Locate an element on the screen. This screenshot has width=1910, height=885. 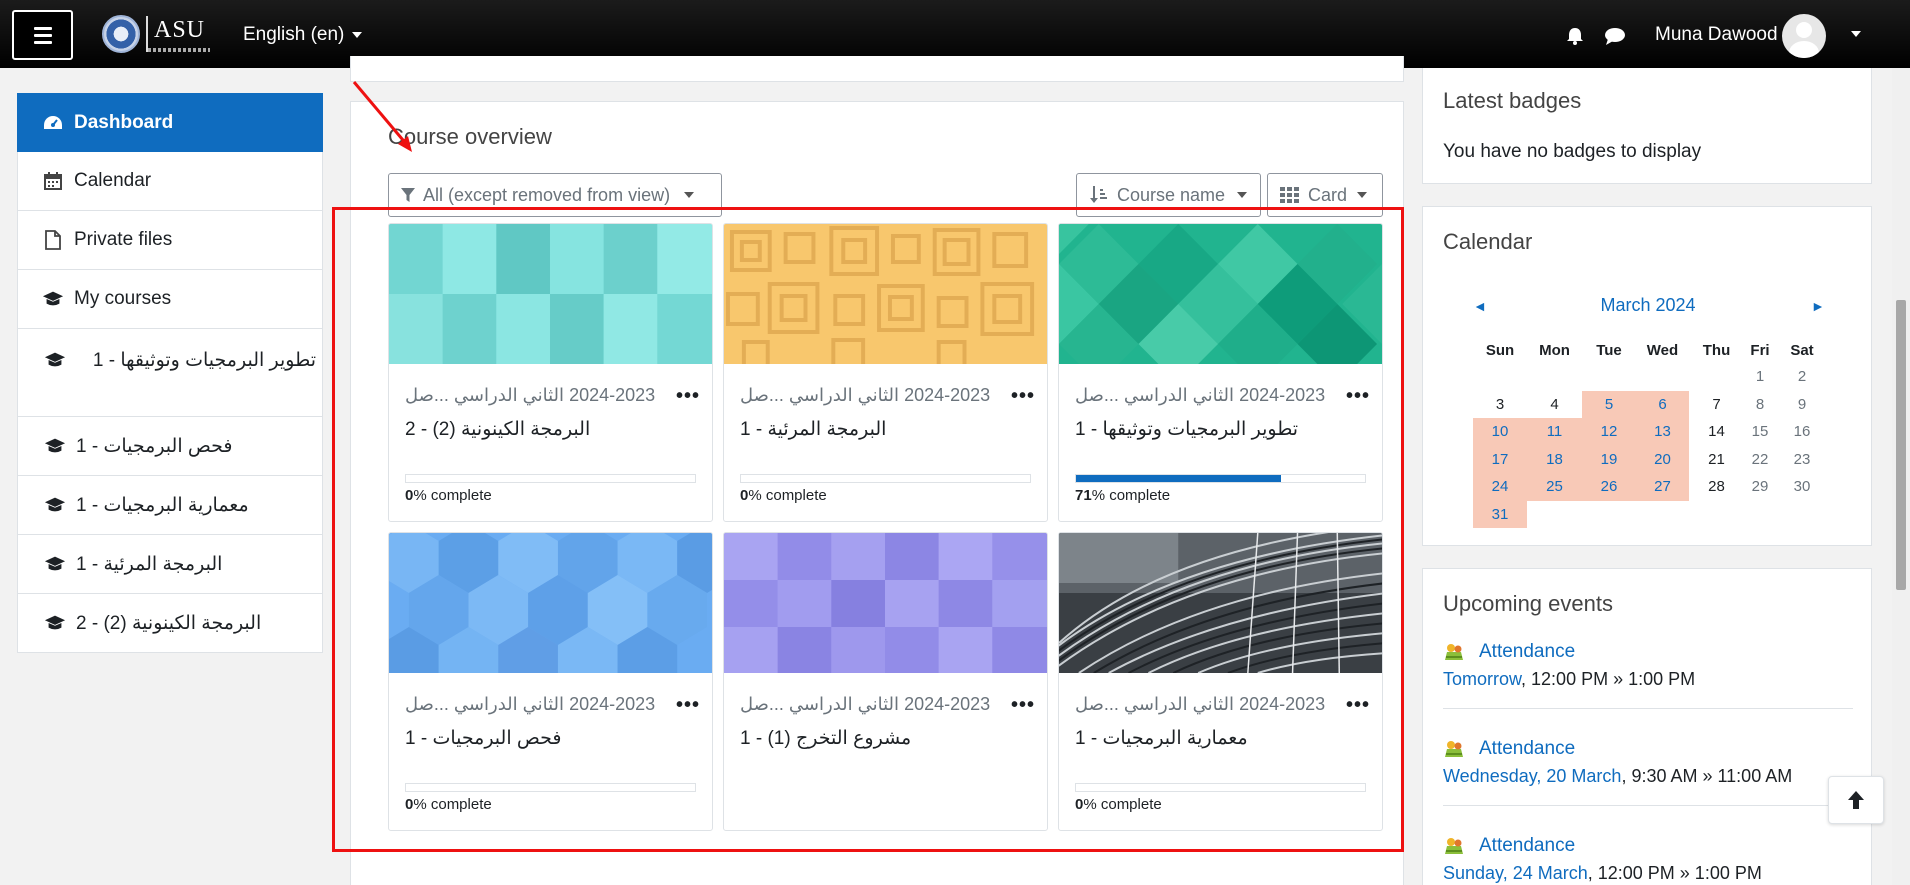
calendar-day: 10 is located at coordinates (1500, 432).